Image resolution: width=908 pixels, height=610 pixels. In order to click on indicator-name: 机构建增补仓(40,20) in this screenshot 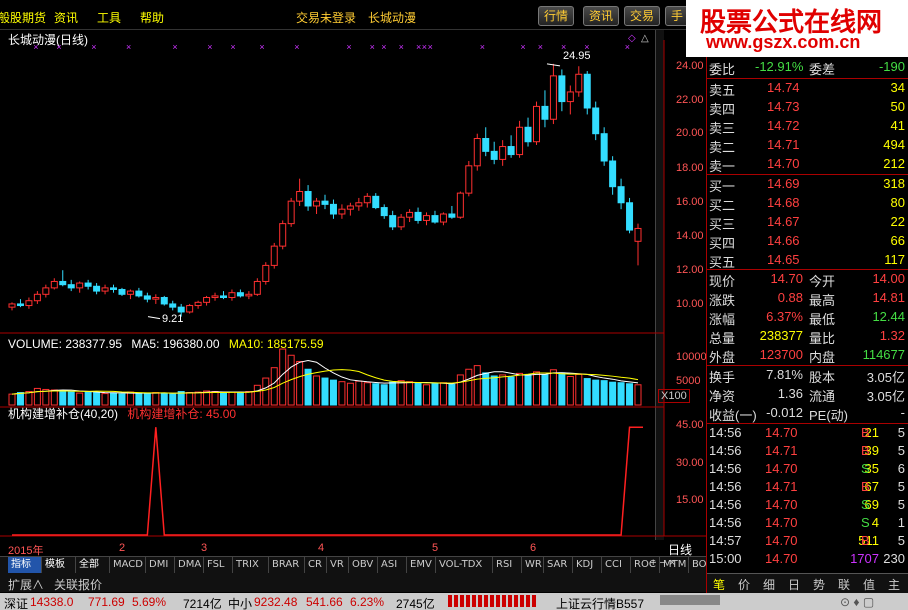, I will do `click(63, 414)`.